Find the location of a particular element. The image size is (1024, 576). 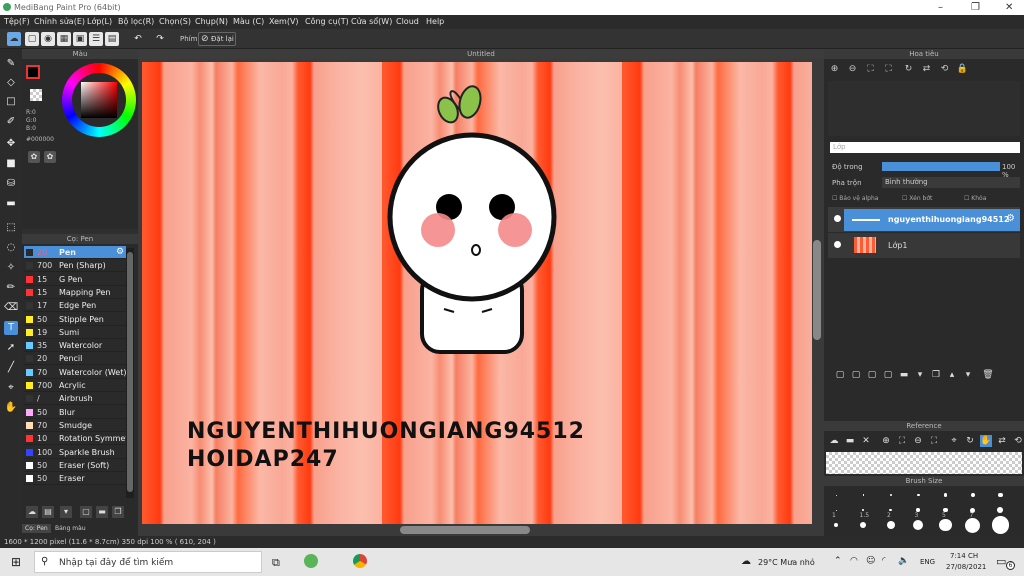

menu-snap: Chụp(N) is located at coordinates (211, 21).